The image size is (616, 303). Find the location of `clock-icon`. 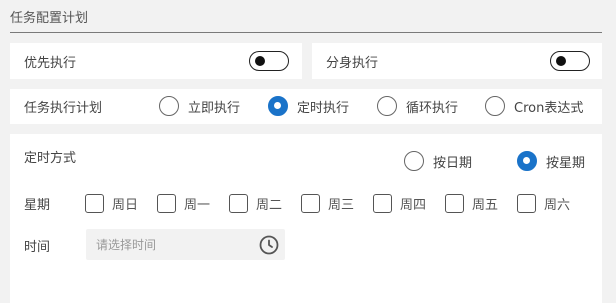

clock-icon is located at coordinates (269, 245).